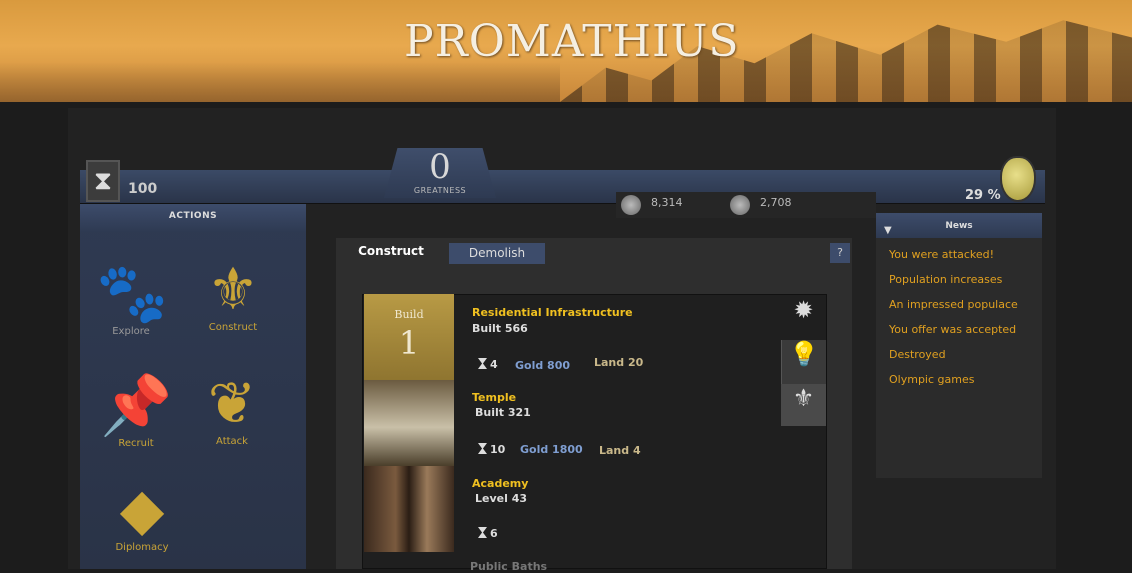  Describe the element at coordinates (232, 441) in the screenshot. I see `action-label: Attack` at that location.